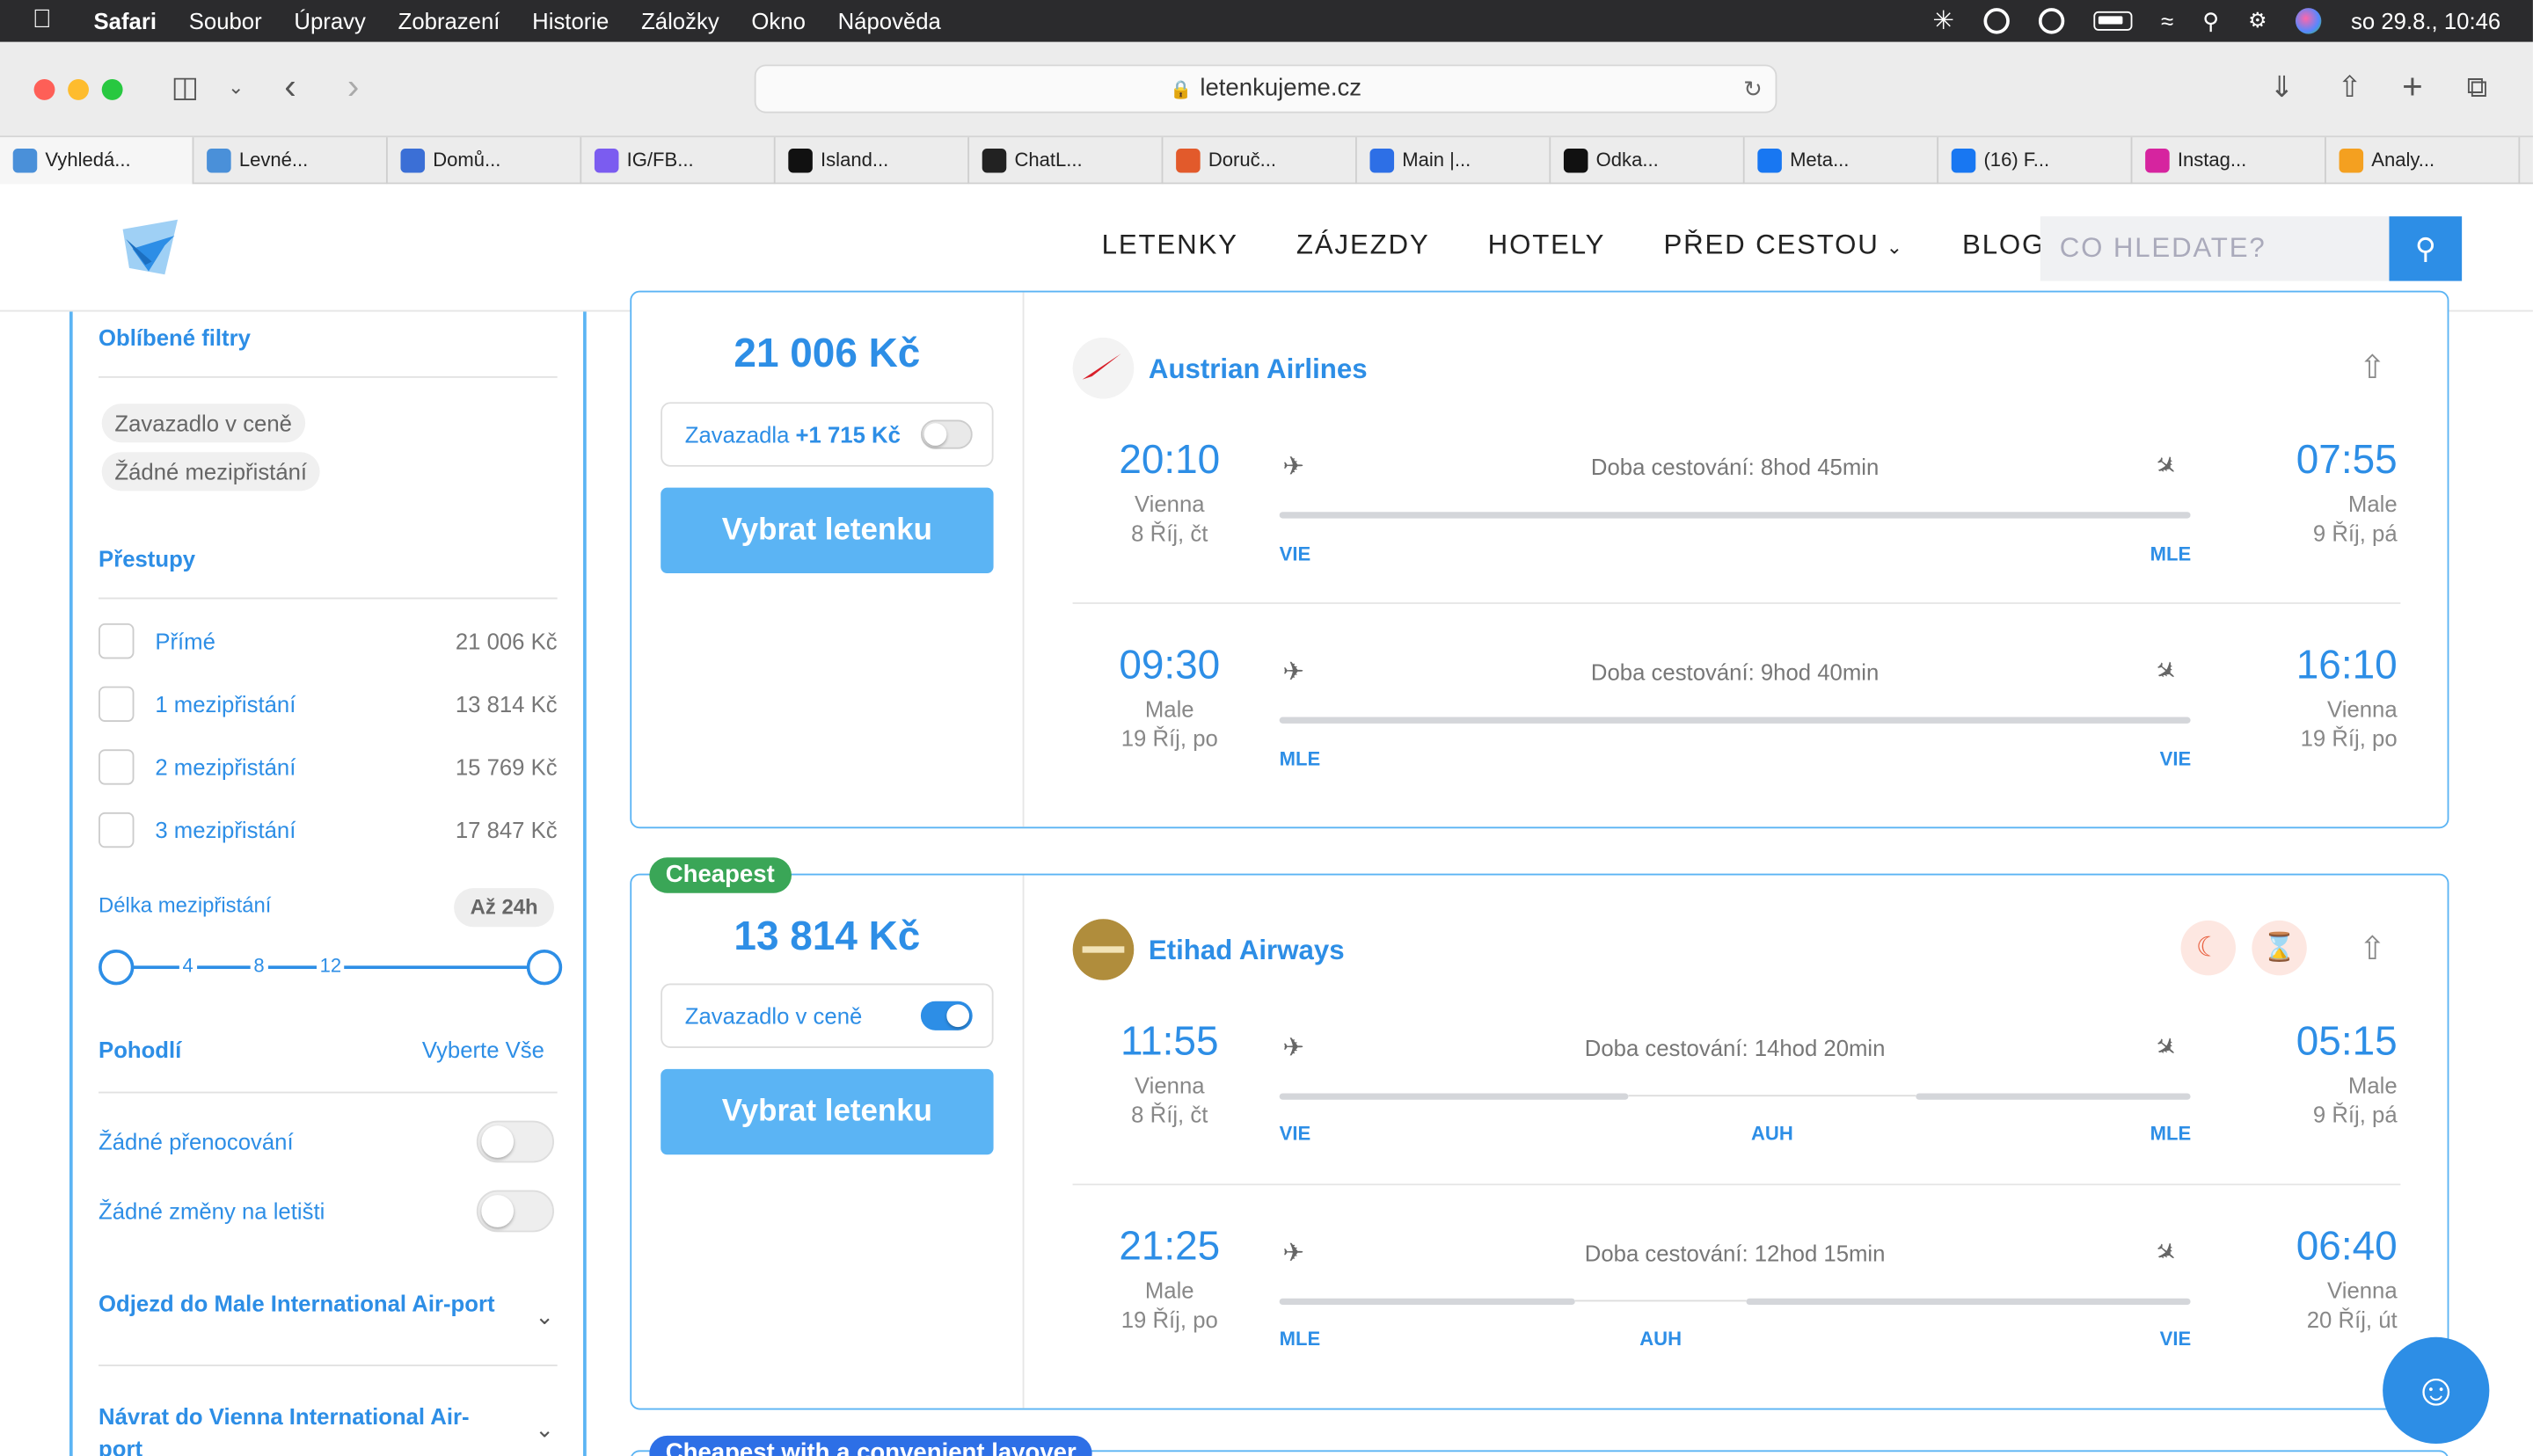 The width and height of the screenshot is (2533, 1456). Describe the element at coordinates (210, 471) in the screenshot. I see `chip-no-stops: Žádné mezipřistání` at that location.